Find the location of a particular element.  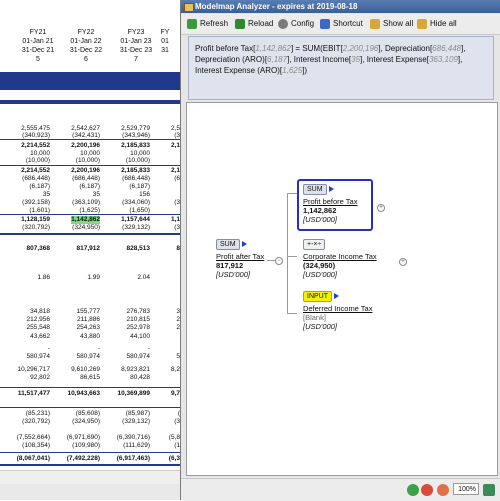

table-cell: 44,100 is located at coordinates (140, 337).